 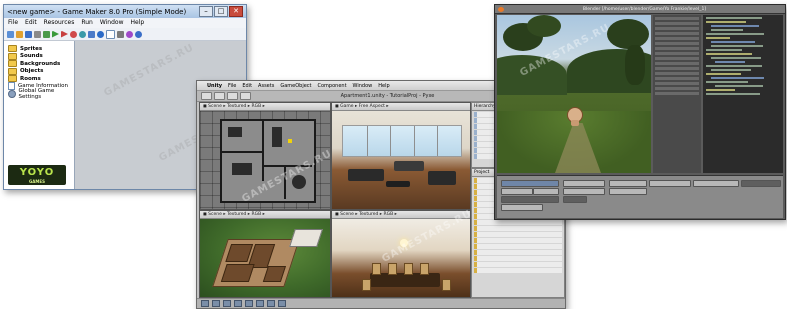 I want to click on aerial-house-render, so click(x=265, y=258).